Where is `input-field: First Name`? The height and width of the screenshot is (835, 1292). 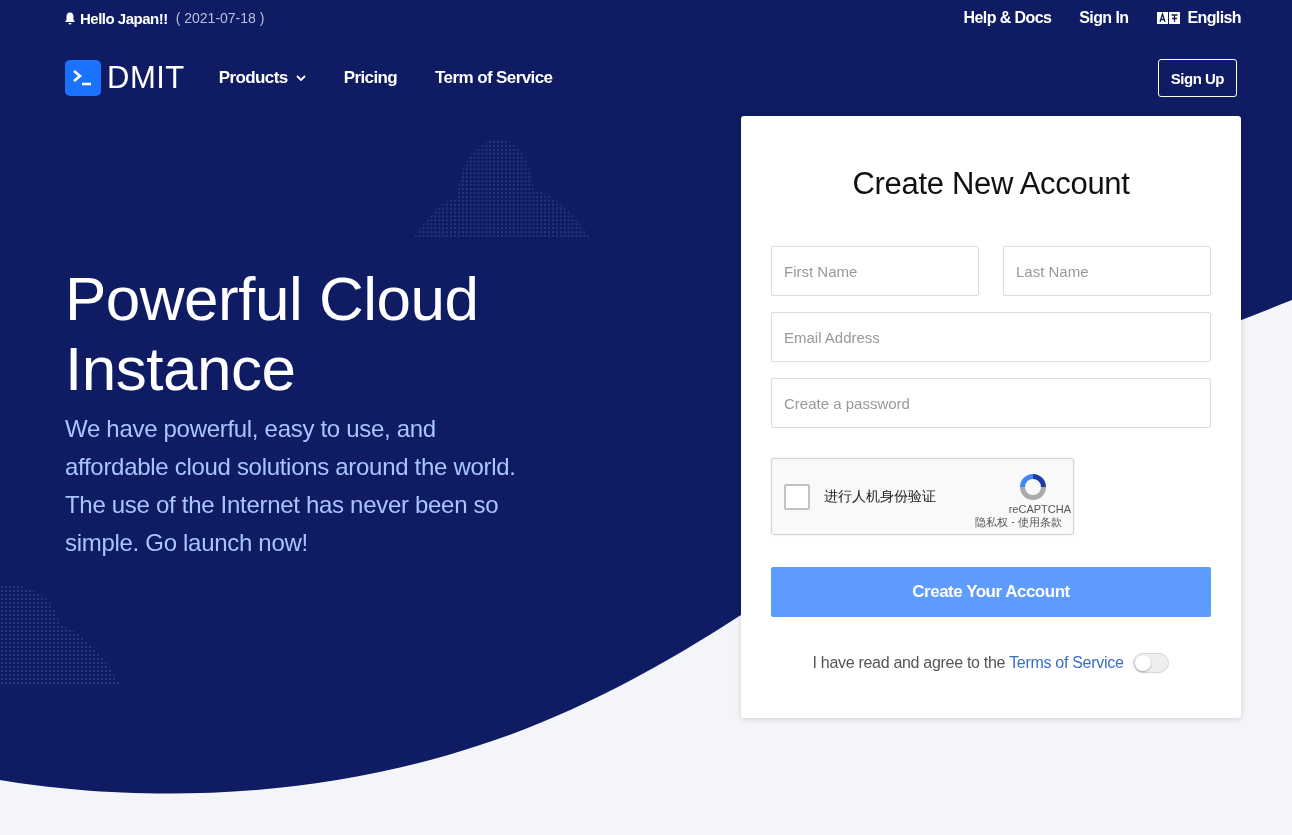 input-field: First Name is located at coordinates (875, 271).